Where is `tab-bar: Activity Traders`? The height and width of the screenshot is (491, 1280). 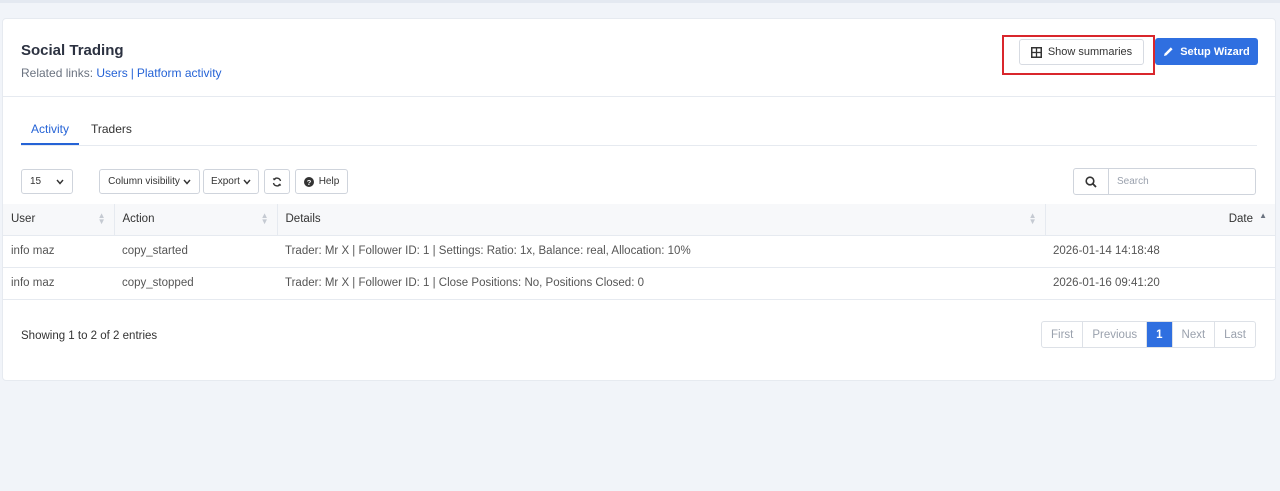
tab-bar: Activity Traders is located at coordinates (639, 131).